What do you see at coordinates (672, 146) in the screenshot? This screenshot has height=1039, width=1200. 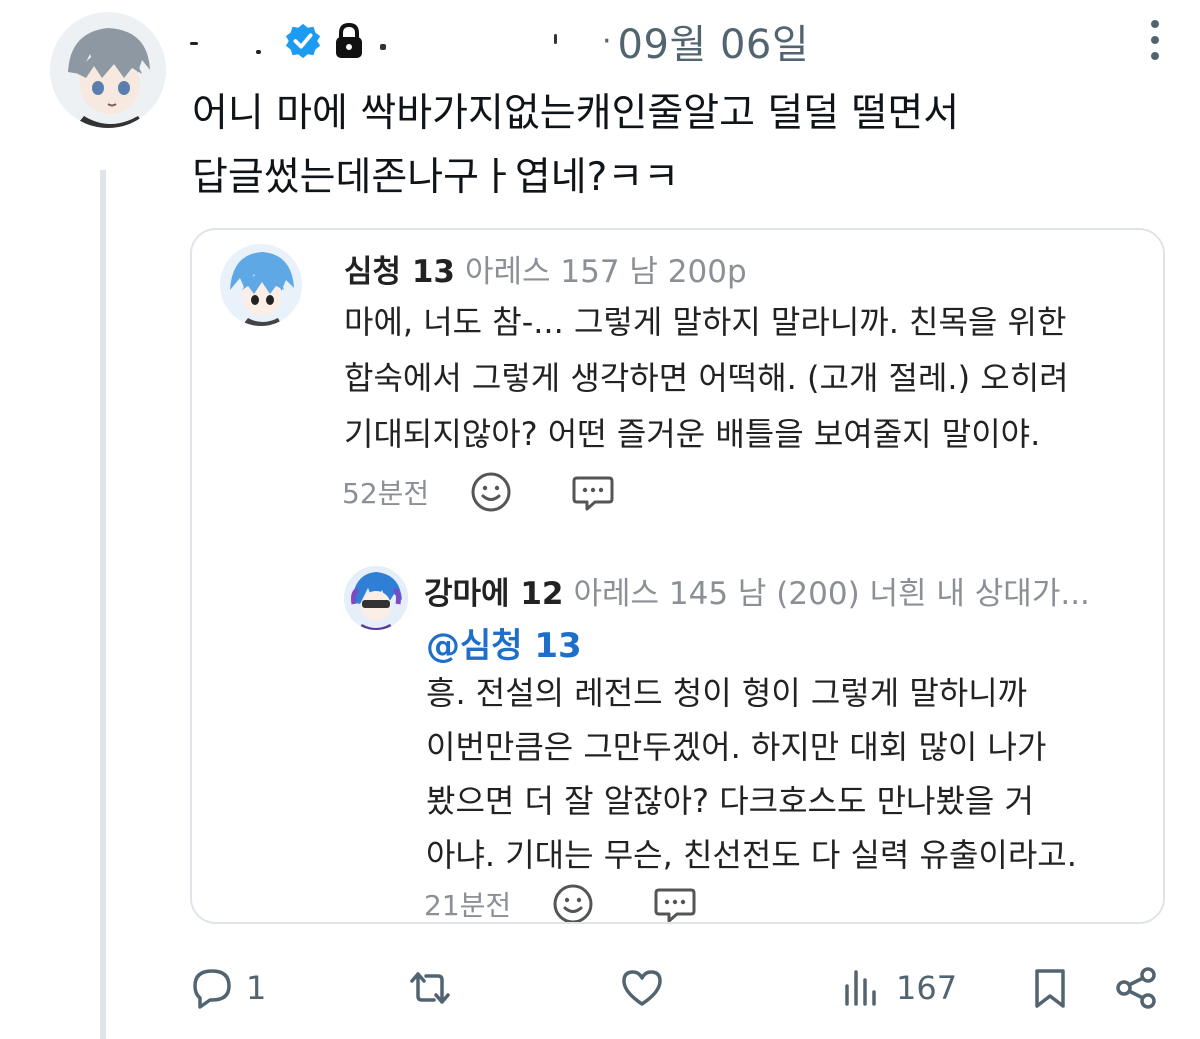 I see `tweet-text: 어니 마에 싹바가지없는캐인줄알고 덜덜 떨면서 답글썼는데존나구ㅏ엽네?ㅋㅋ` at bounding box center [672, 146].